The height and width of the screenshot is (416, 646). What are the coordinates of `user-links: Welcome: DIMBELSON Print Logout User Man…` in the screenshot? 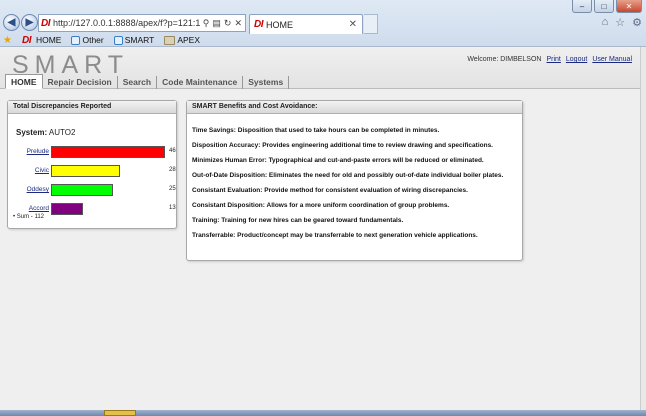 It's located at (549, 59).